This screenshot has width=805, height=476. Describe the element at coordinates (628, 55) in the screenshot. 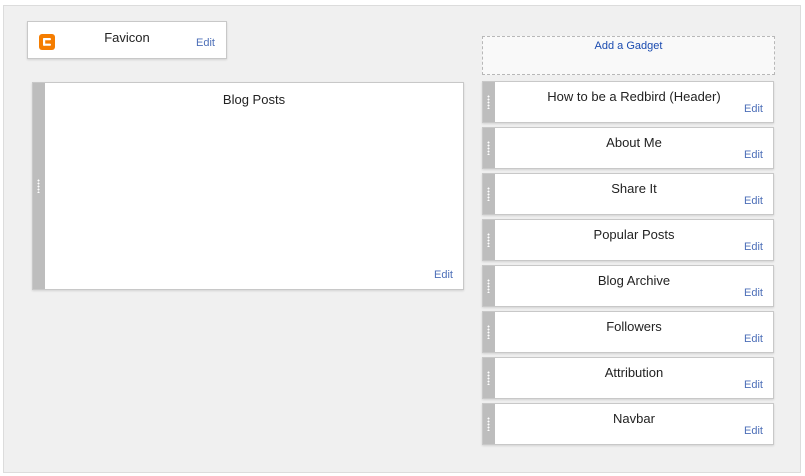

I see `add-gadget-link: Add a Gadget` at that location.